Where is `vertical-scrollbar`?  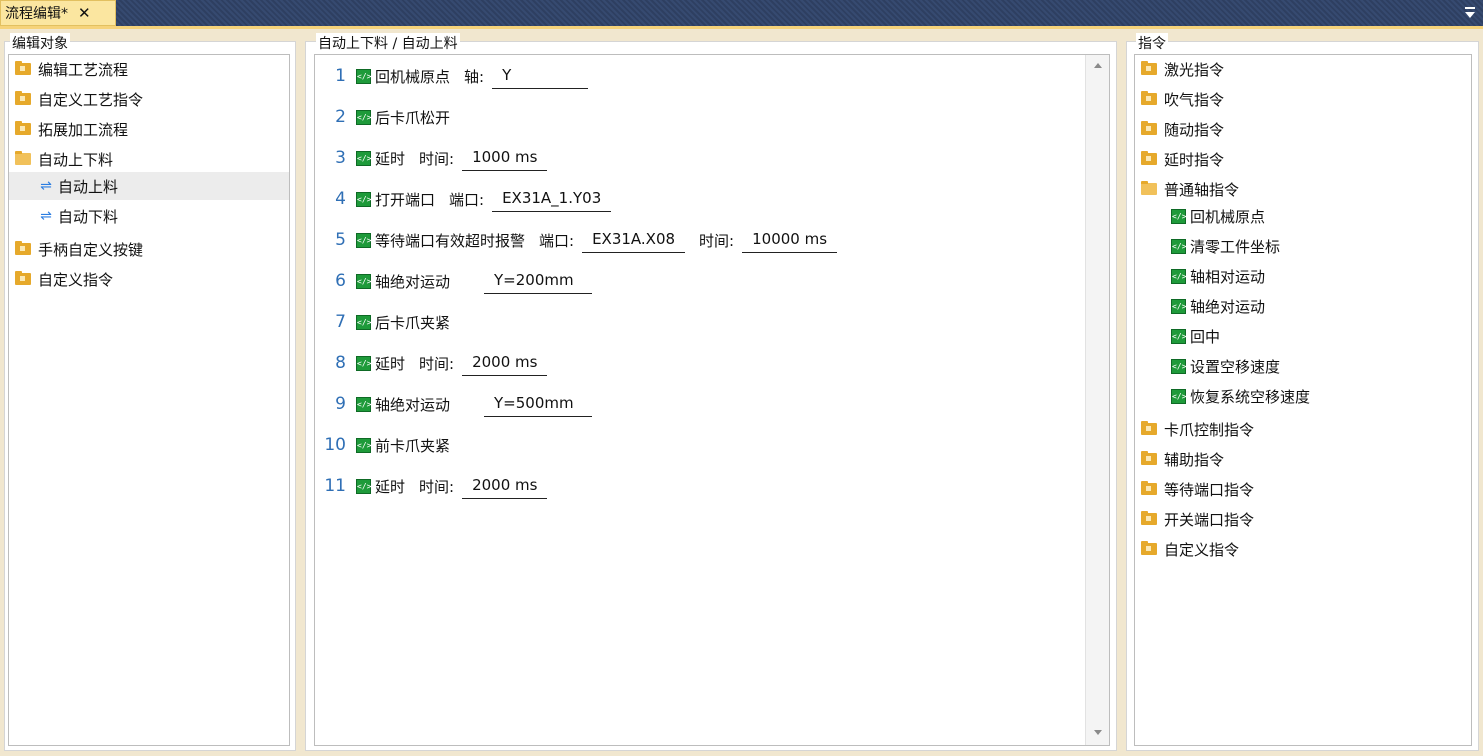 vertical-scrollbar is located at coordinates (1097, 400).